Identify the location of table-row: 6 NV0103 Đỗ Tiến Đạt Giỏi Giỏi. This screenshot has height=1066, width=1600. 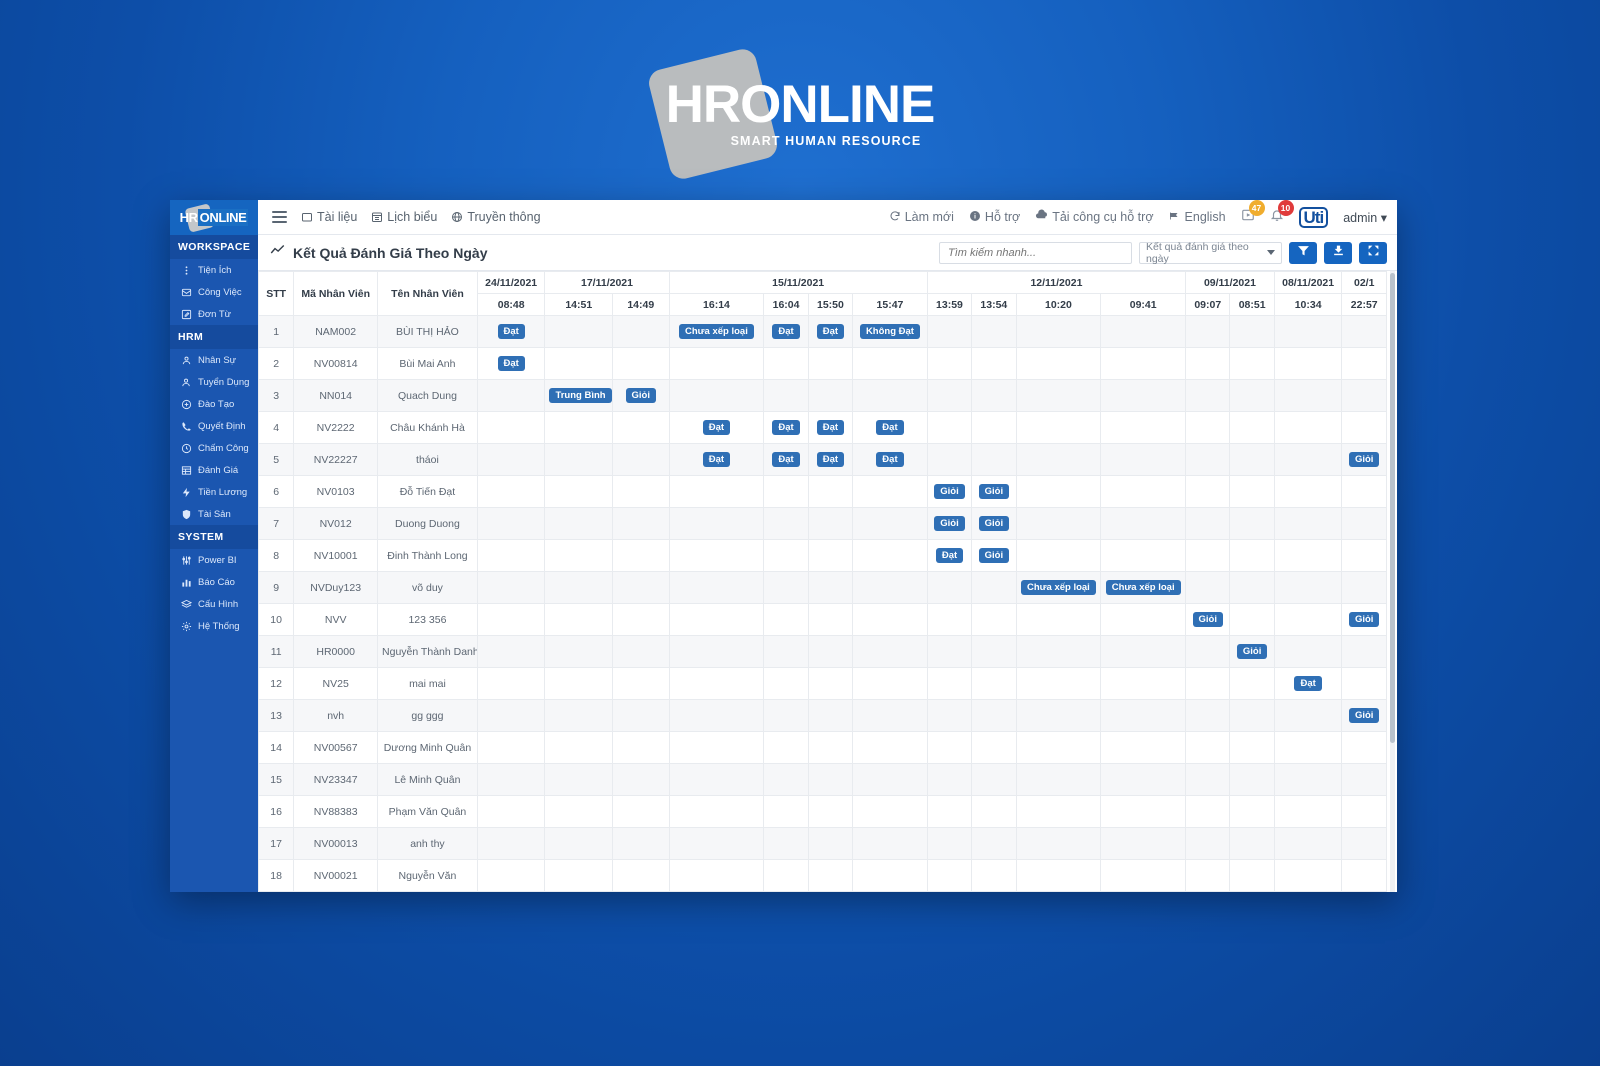
(822, 491).